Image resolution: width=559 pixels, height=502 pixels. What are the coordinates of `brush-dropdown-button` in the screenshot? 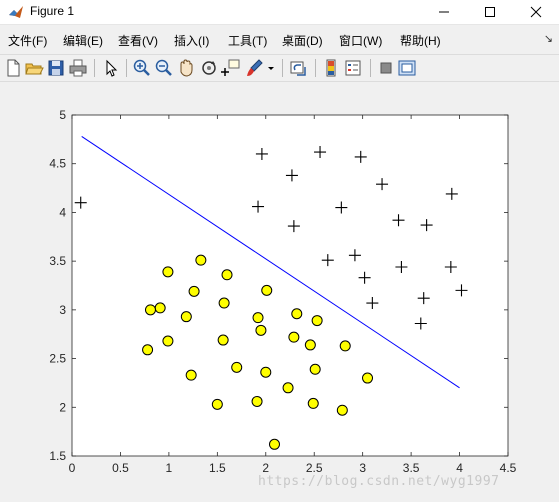 It's located at (271, 68).